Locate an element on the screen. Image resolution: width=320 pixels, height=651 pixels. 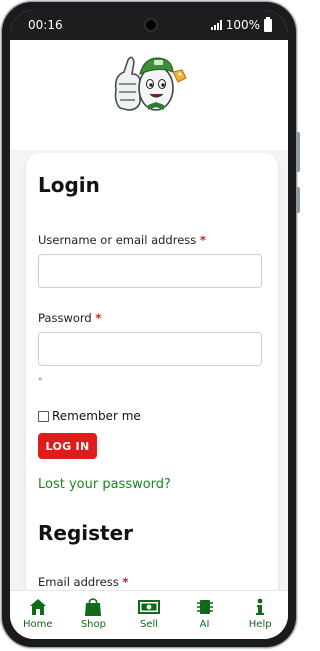
front-camera is located at coordinates (151, 25).